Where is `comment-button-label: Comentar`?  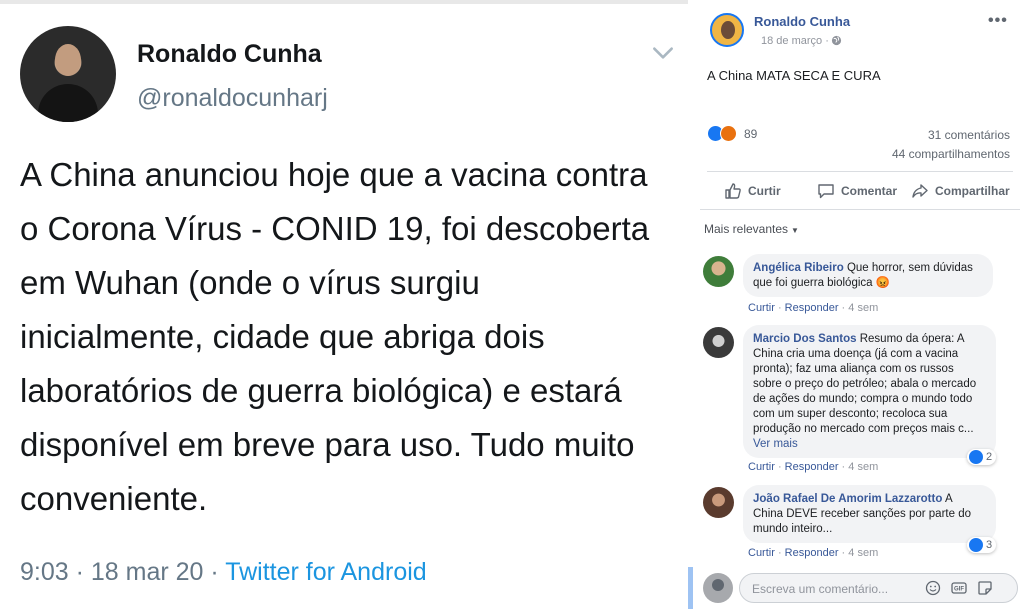 comment-button-label: Comentar is located at coordinates (869, 191).